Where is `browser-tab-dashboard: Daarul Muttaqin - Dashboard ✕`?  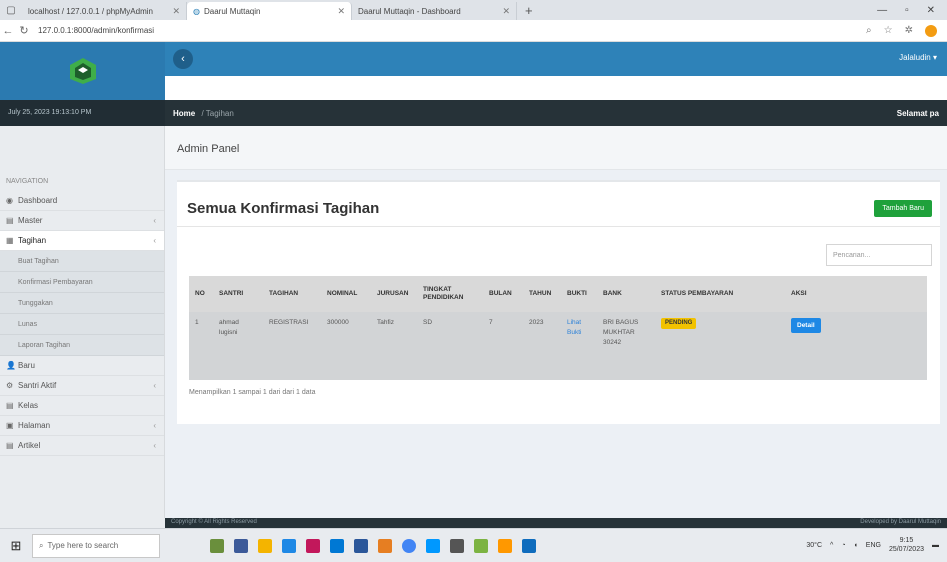 browser-tab-dashboard: Daarul Muttaqin - Dashboard ✕ is located at coordinates (434, 11).